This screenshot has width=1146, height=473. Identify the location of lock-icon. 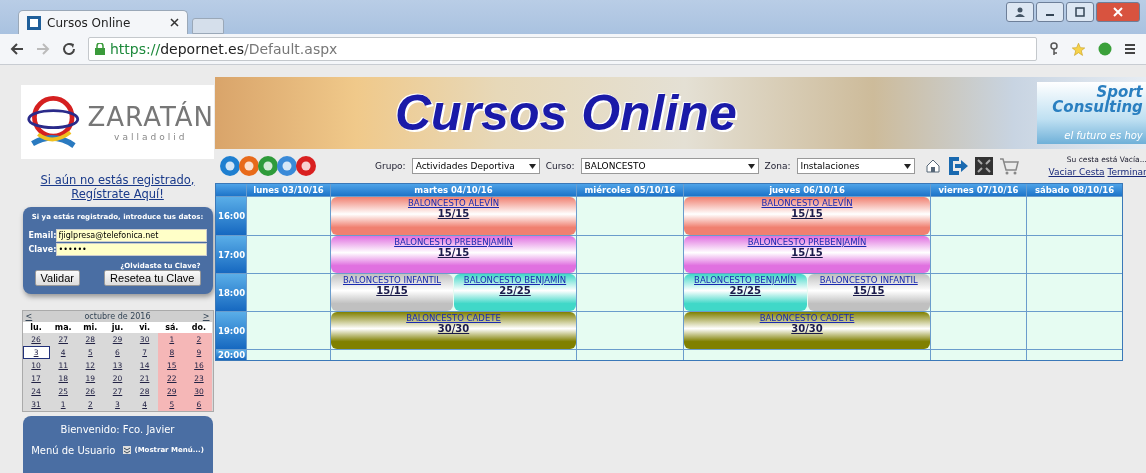
(100, 49).